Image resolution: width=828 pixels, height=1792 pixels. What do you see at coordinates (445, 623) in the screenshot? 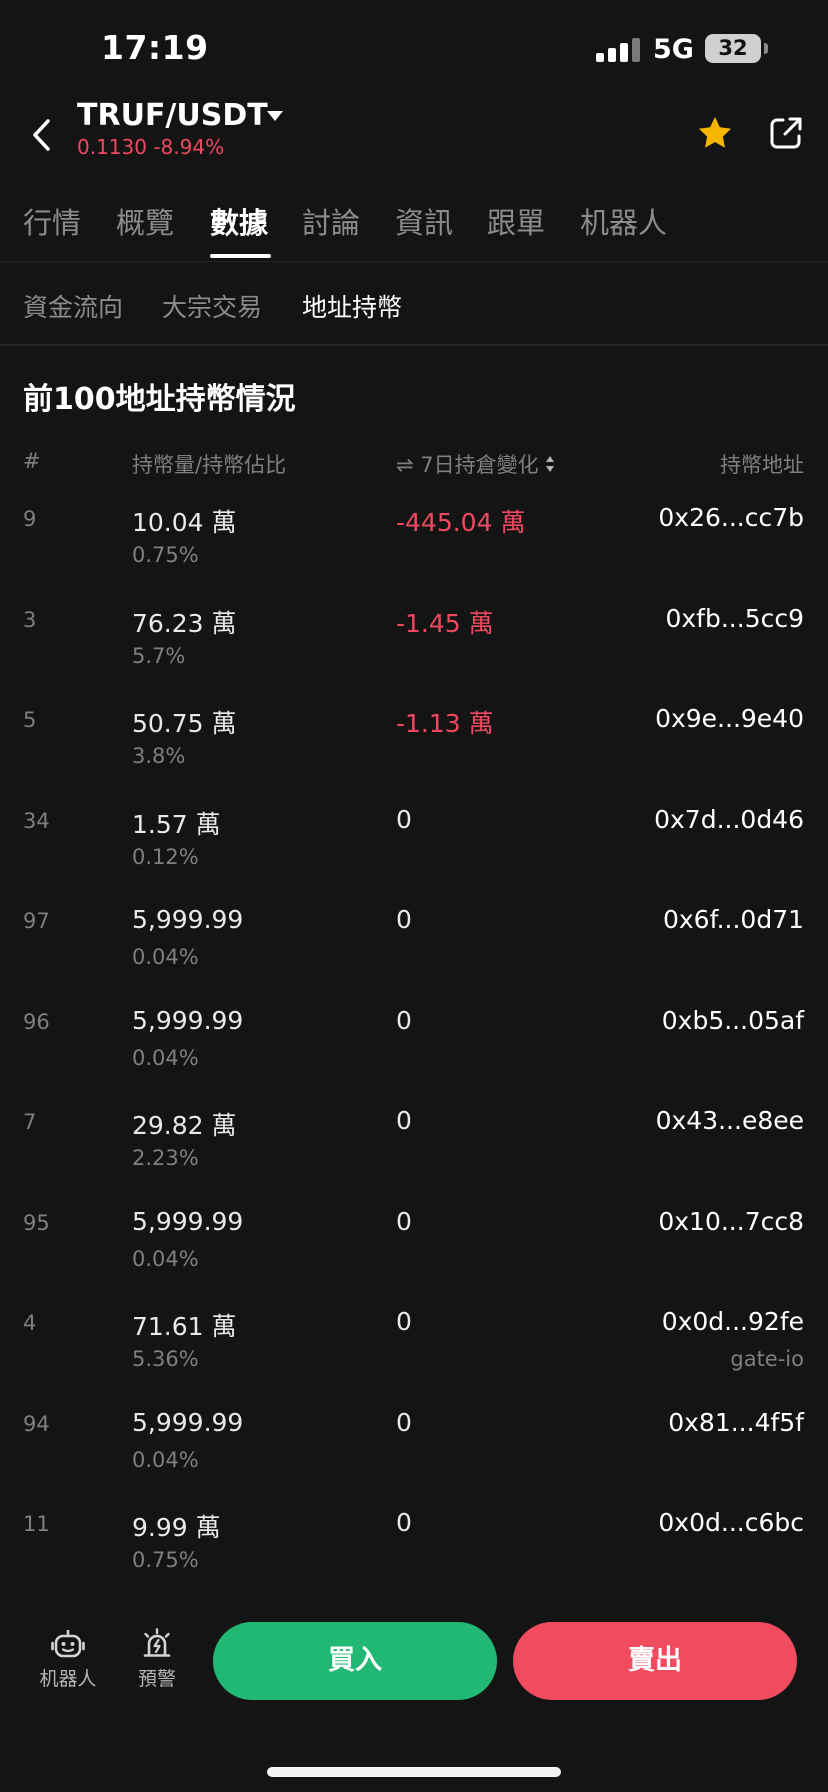
I see `position-change: -1.45 萬` at bounding box center [445, 623].